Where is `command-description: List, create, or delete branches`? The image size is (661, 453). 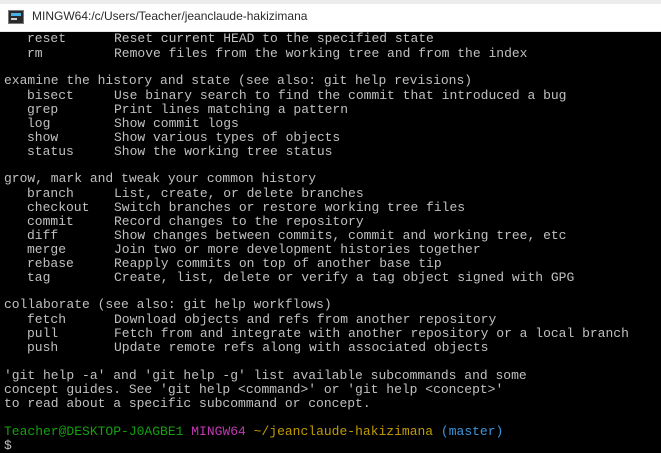
command-description: List, create, or delete branches is located at coordinates (239, 193).